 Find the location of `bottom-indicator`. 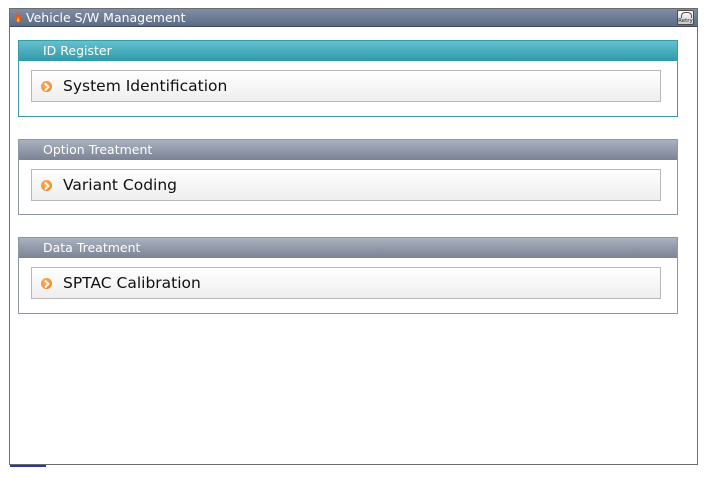

bottom-indicator is located at coordinates (28, 466).